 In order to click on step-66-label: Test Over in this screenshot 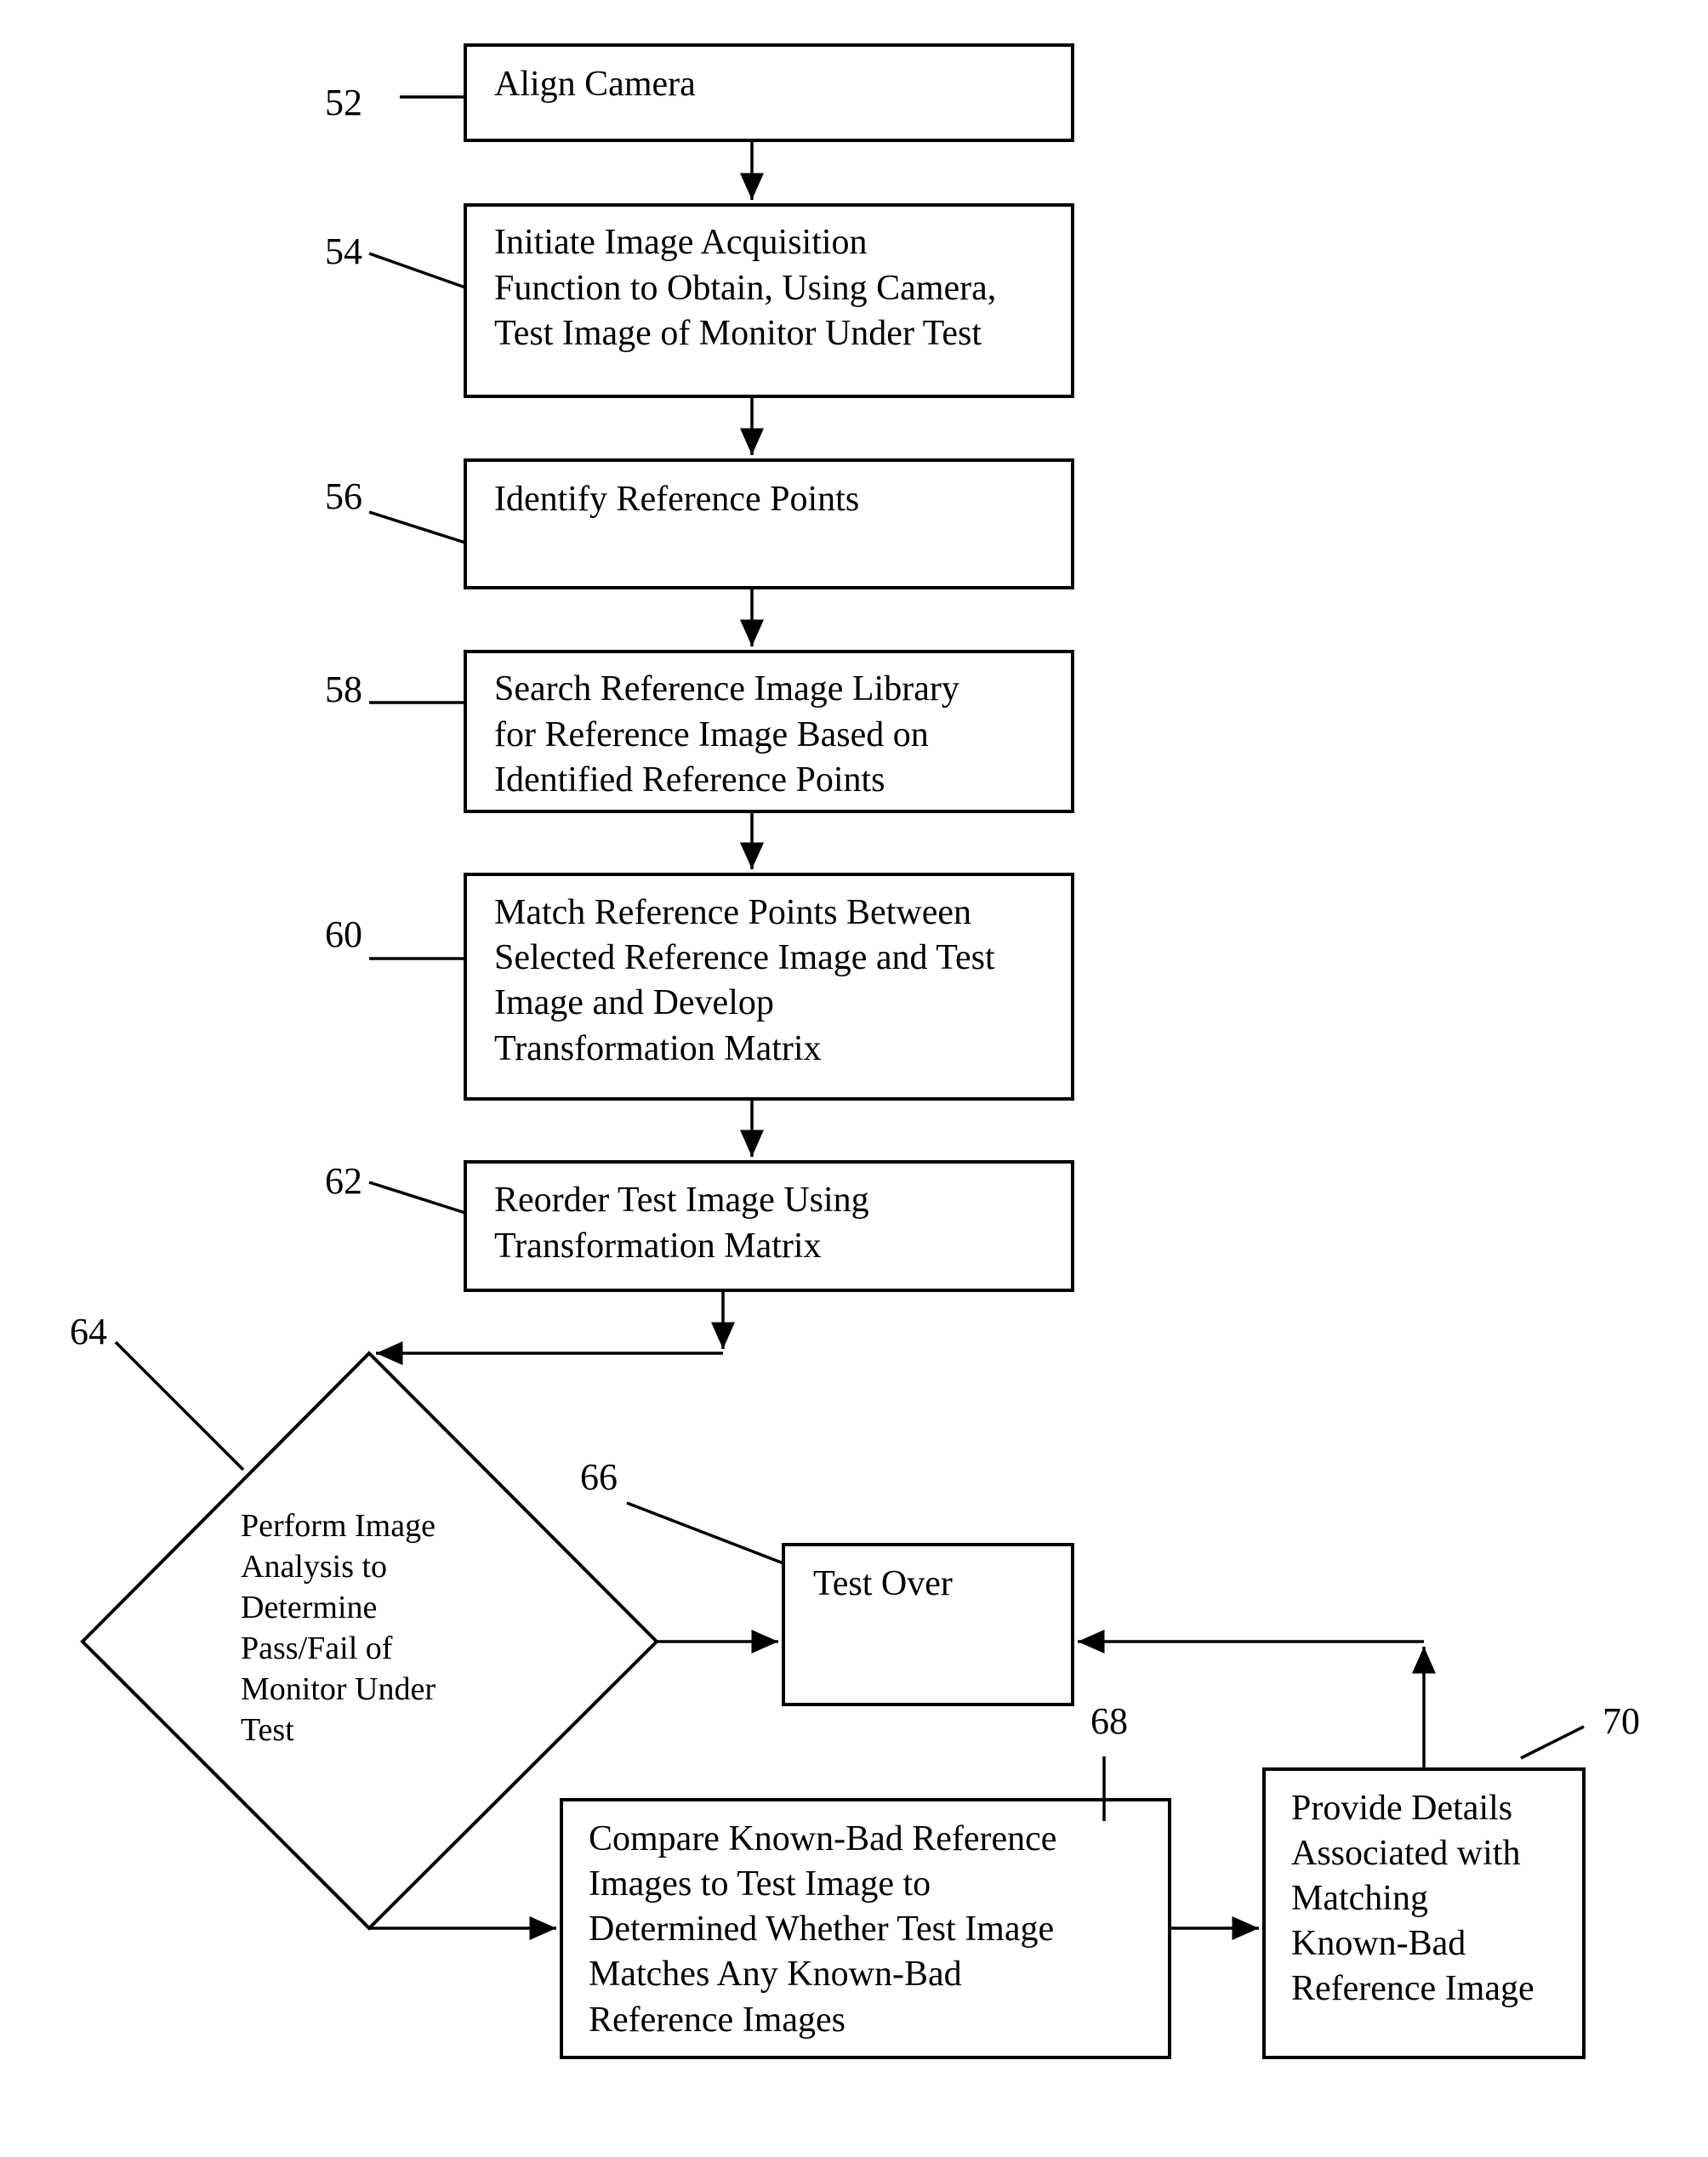, I will do `click(883, 1583)`.